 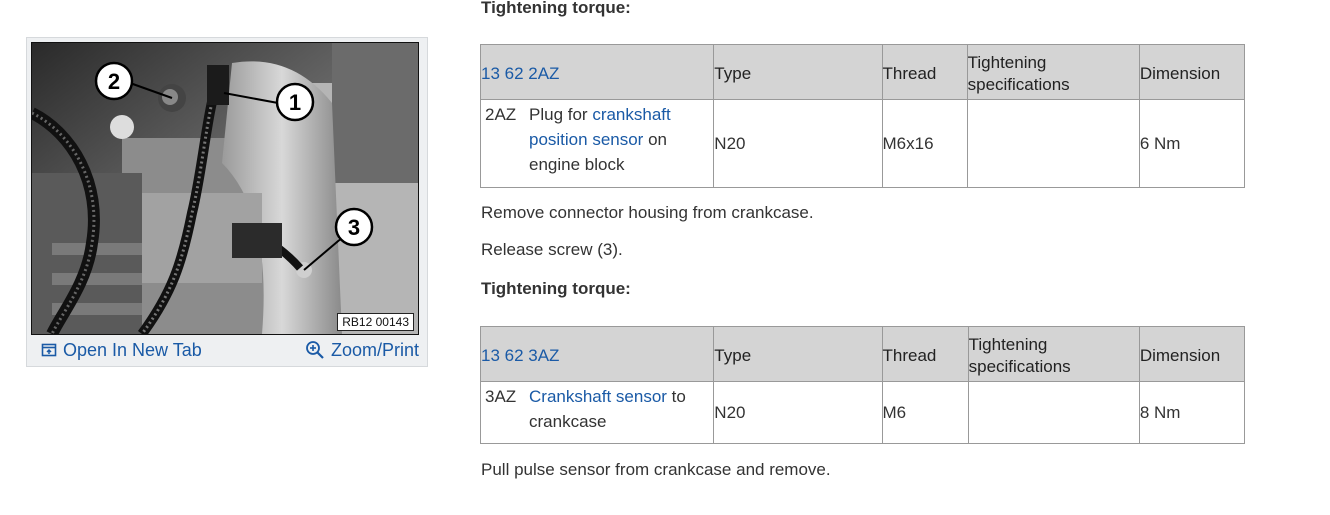 I want to click on row-description: 3AZ Crankshaft sensor to crankcase, so click(x=597, y=412).